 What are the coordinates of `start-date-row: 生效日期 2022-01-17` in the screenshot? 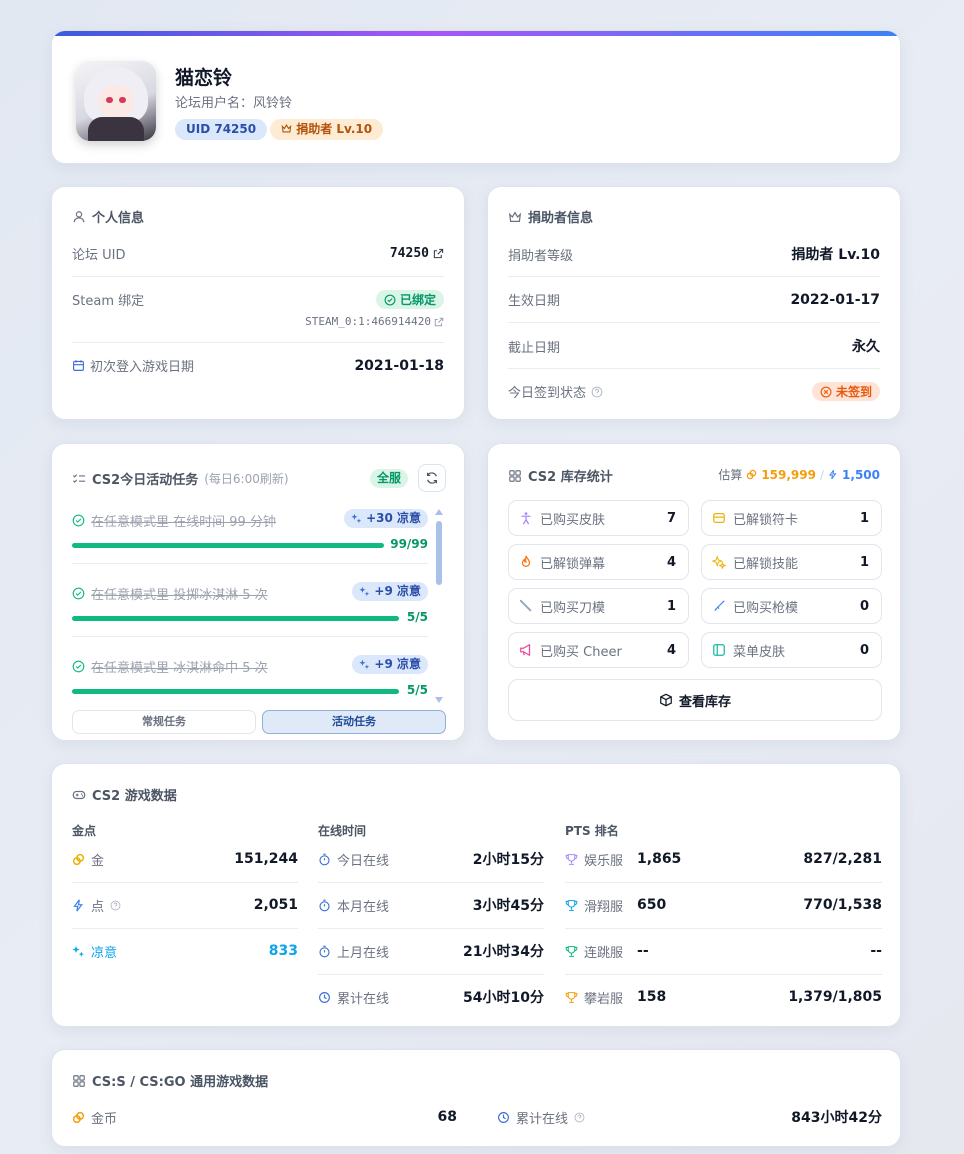 It's located at (694, 300).